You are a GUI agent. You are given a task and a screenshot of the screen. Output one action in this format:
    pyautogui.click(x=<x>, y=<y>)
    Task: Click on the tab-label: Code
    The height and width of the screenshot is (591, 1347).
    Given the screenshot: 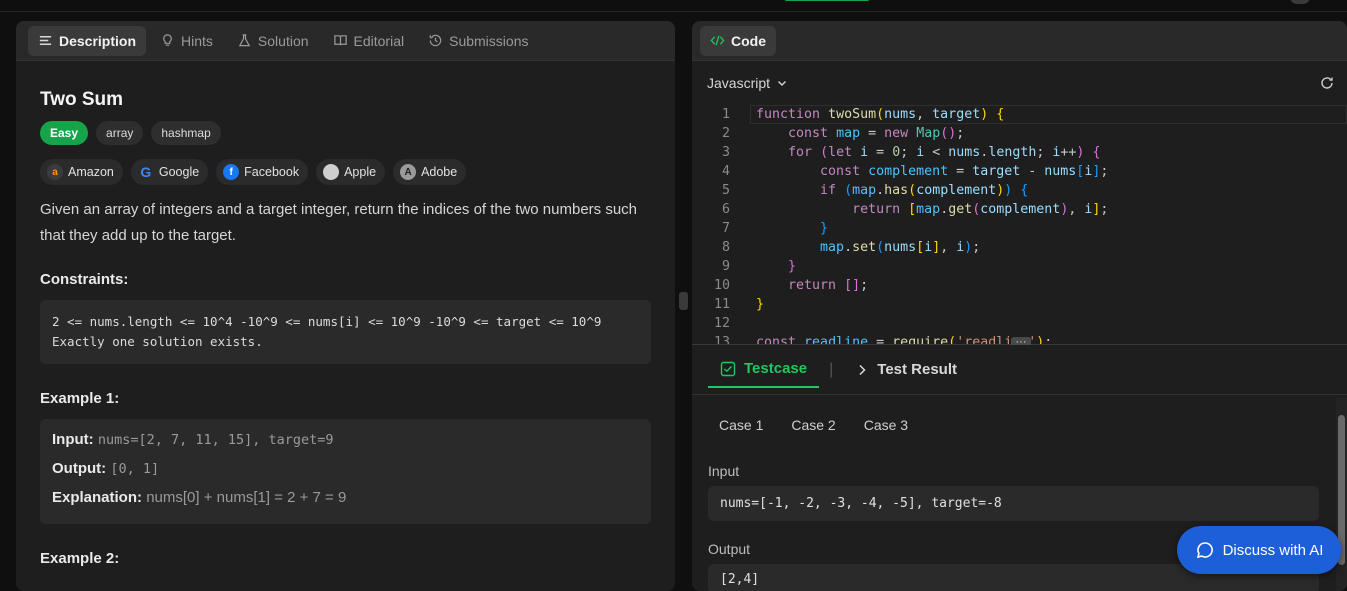 What is the action you would take?
    pyautogui.click(x=748, y=40)
    